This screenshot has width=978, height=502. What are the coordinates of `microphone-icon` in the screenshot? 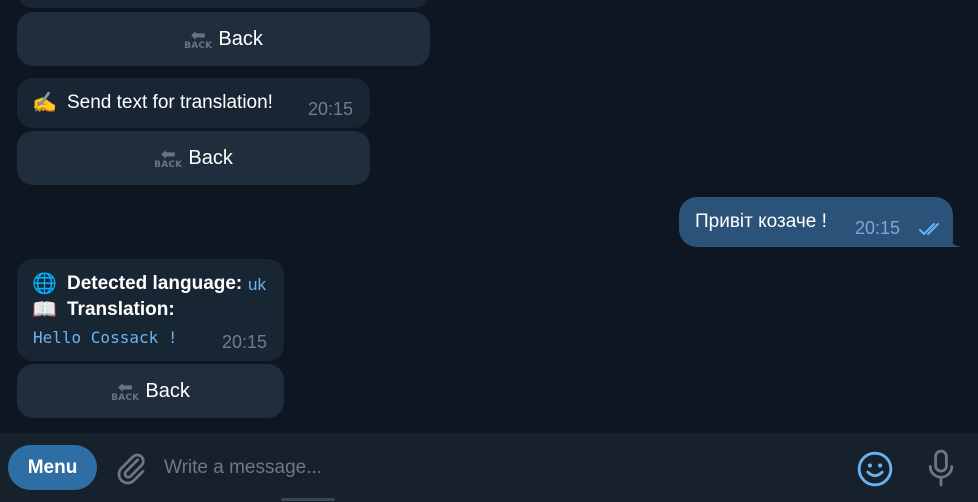 It's located at (941, 468).